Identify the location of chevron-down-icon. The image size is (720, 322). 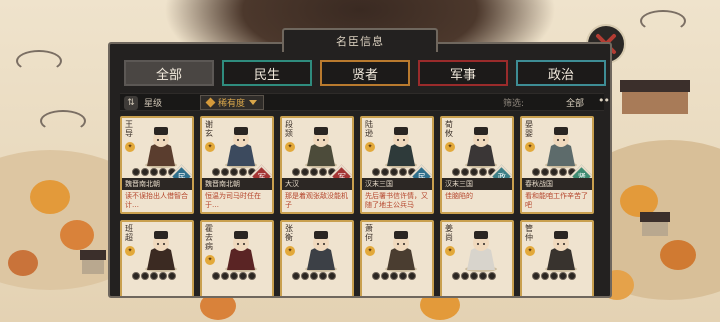
(253, 102).